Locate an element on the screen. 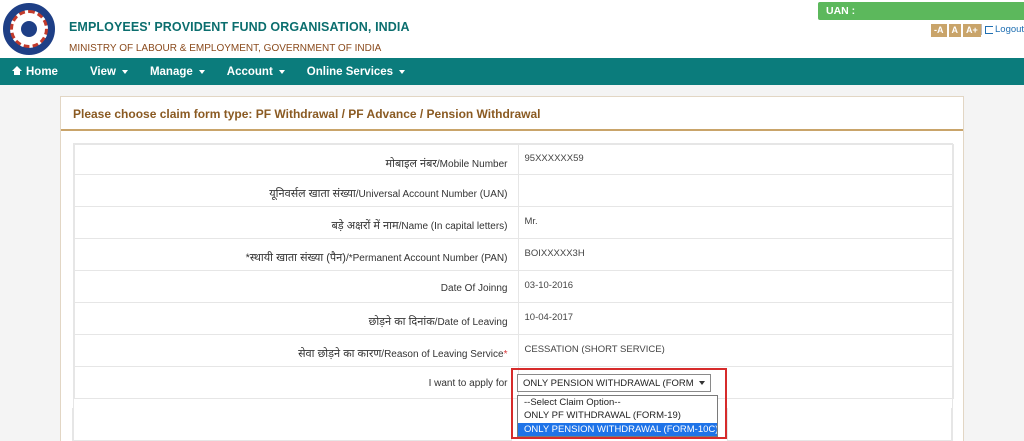 The image size is (1024, 441). nav-online-services-label: Online Services is located at coordinates (350, 71).